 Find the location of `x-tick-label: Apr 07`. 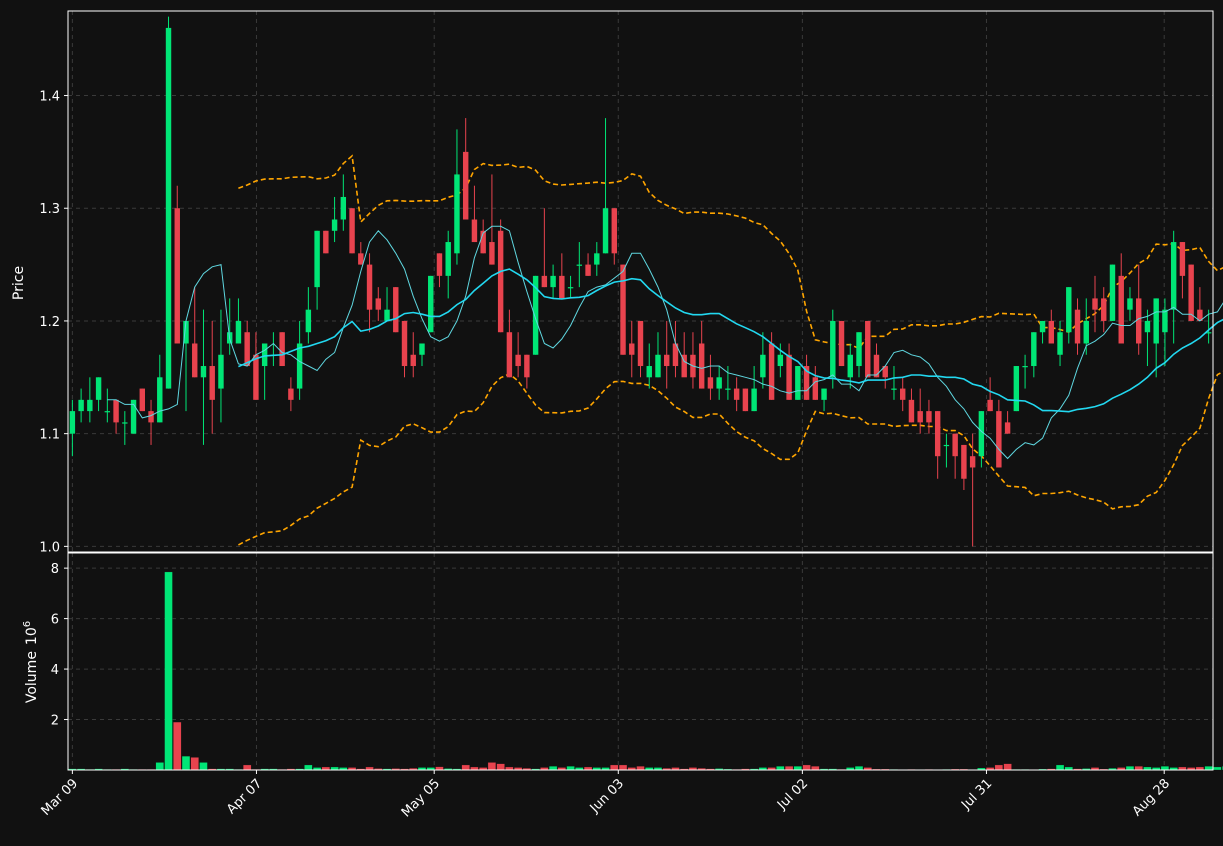

x-tick-label: Apr 07 is located at coordinates (244, 796).